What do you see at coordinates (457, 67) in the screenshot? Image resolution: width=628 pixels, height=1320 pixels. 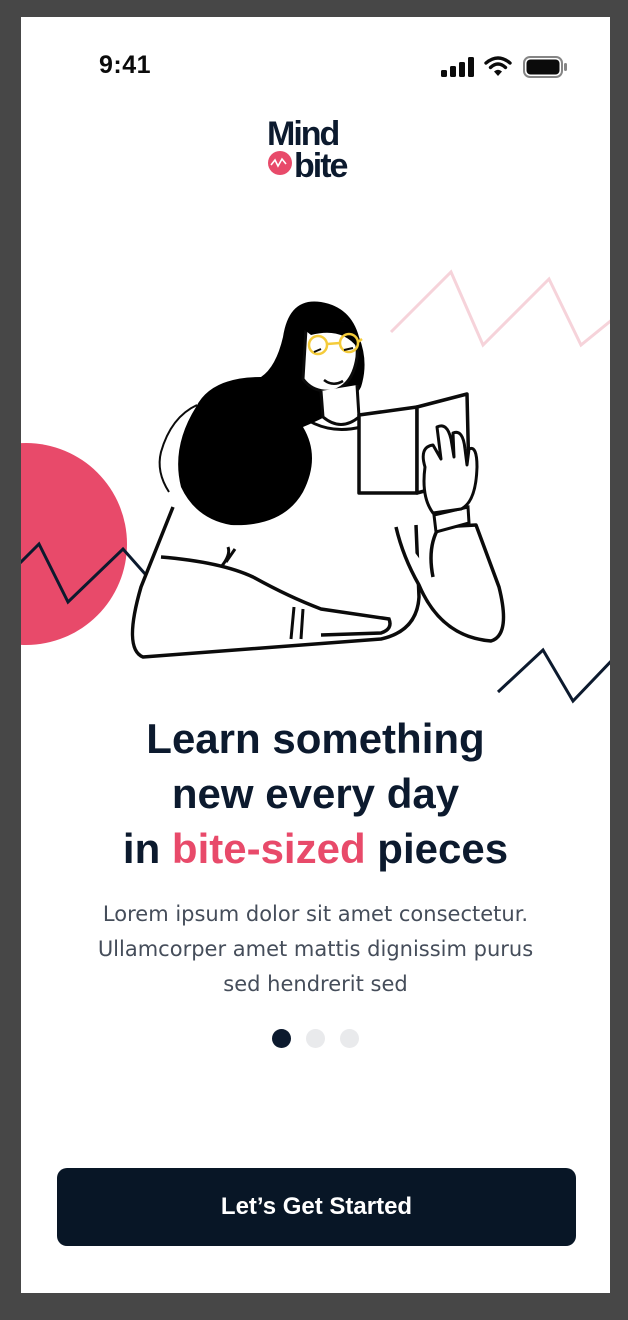 I see `signal-icon` at bounding box center [457, 67].